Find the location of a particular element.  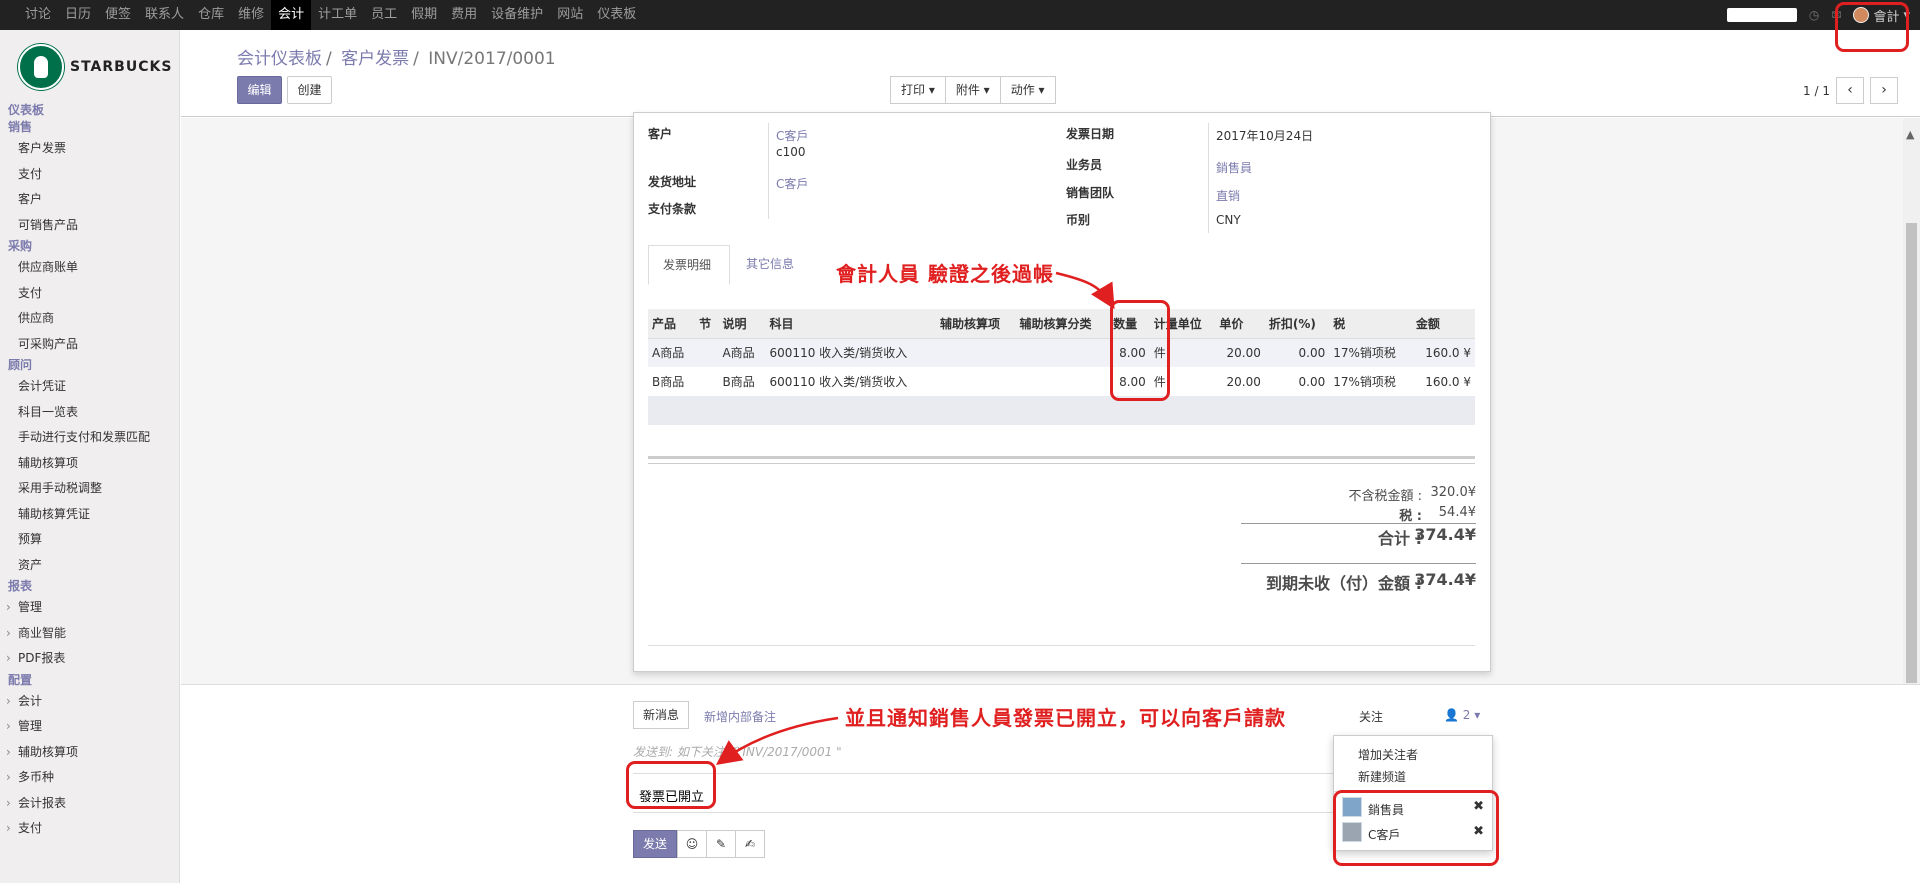

pager-value: 1 / 1 is located at coordinates (1816, 90).